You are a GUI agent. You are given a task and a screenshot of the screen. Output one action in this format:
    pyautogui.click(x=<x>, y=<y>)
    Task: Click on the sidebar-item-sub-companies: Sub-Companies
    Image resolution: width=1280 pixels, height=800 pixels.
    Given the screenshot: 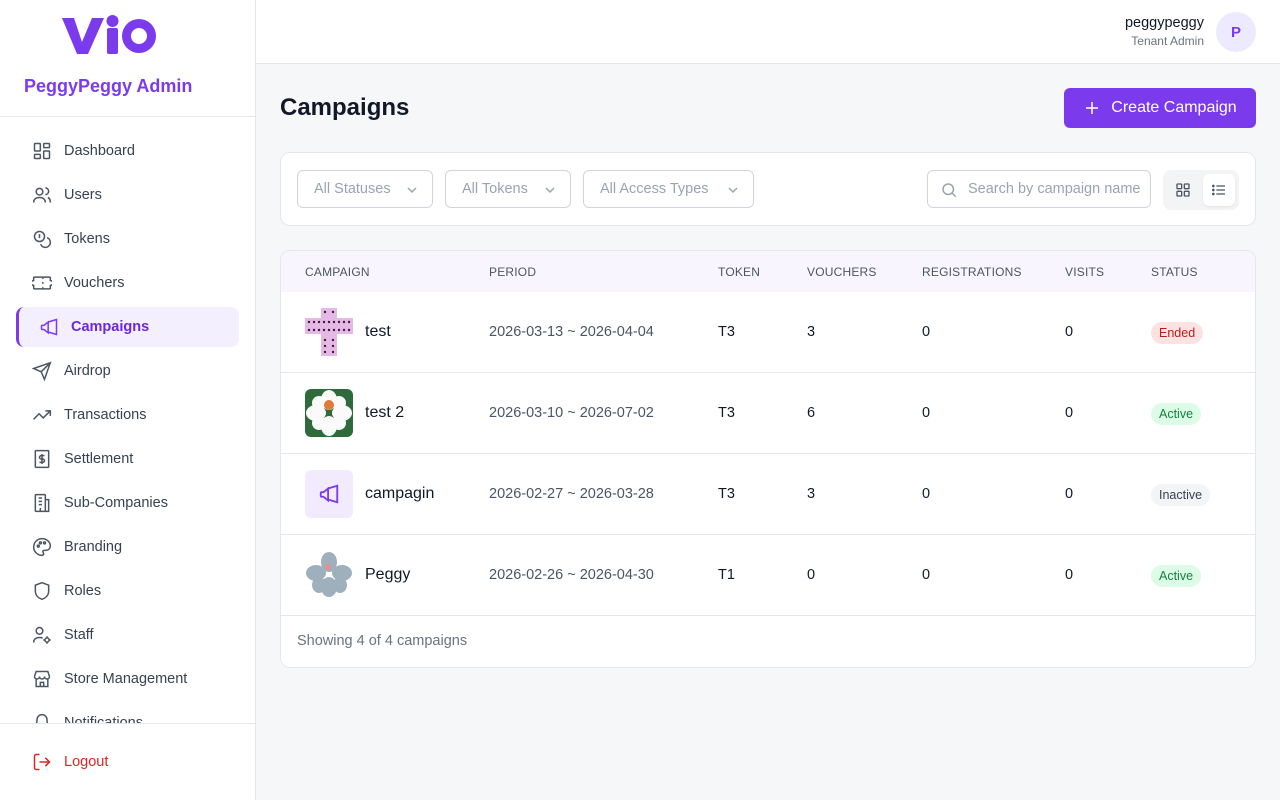 What is the action you would take?
    pyautogui.click(x=127, y=503)
    